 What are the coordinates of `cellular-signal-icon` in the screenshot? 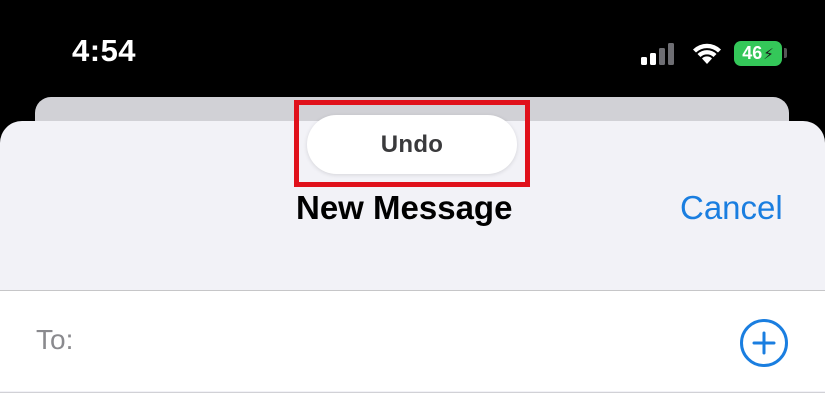 It's located at (657, 54).